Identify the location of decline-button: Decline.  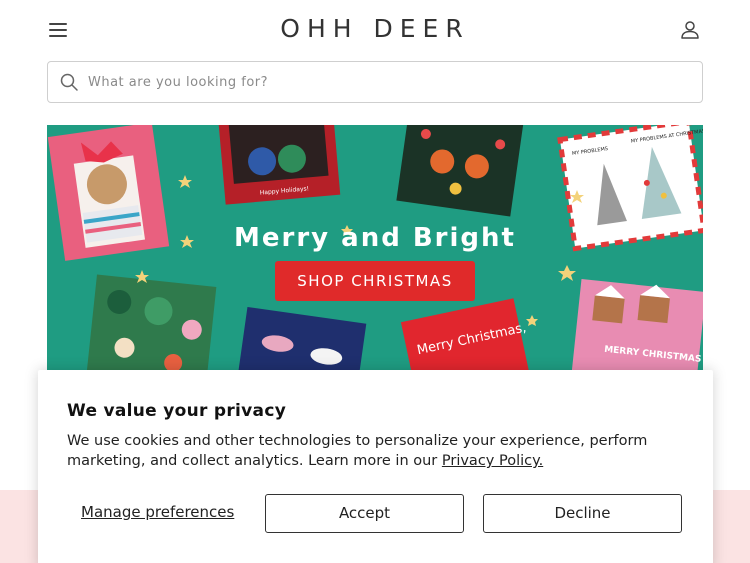
(582, 513).